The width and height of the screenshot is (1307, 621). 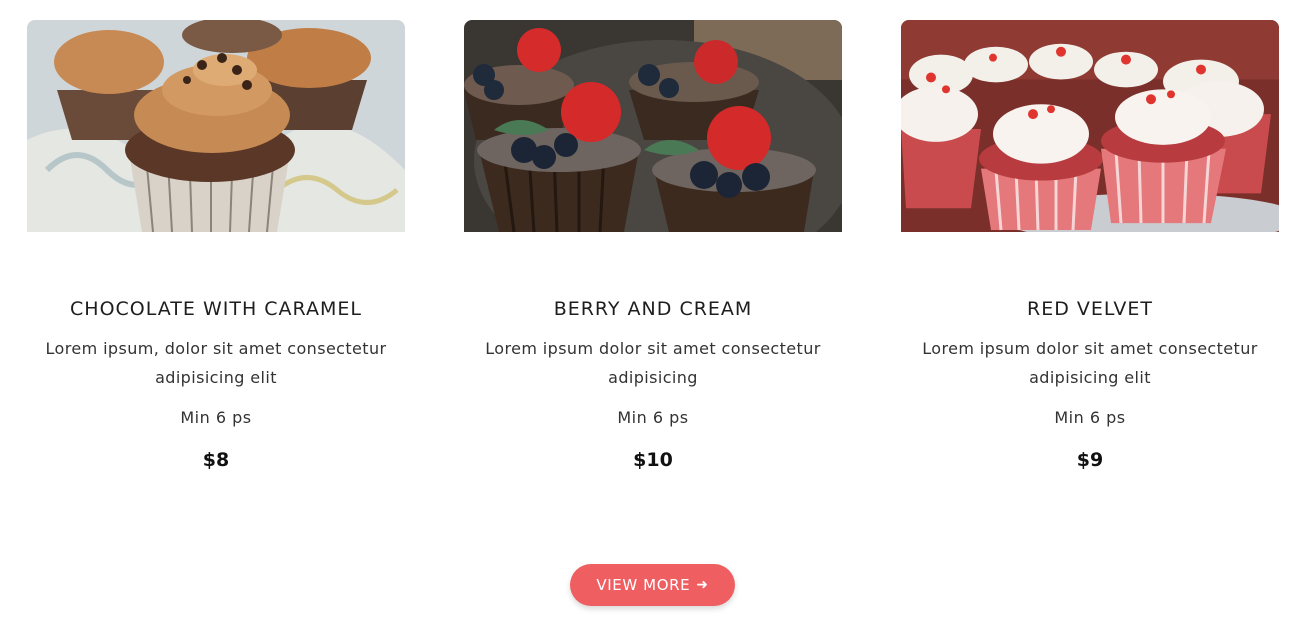 What do you see at coordinates (1090, 460) in the screenshot?
I see `product-price: $9` at bounding box center [1090, 460].